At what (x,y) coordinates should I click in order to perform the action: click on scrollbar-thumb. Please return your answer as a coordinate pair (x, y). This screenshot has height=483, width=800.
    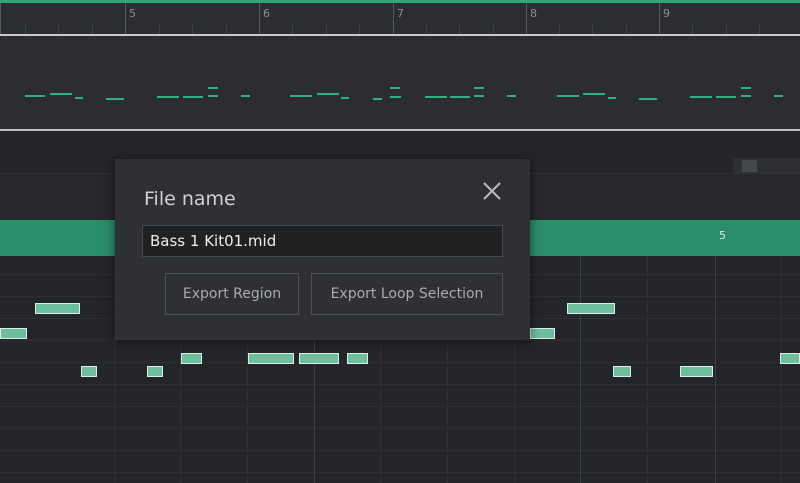
    Looking at the image, I should click on (749, 166).